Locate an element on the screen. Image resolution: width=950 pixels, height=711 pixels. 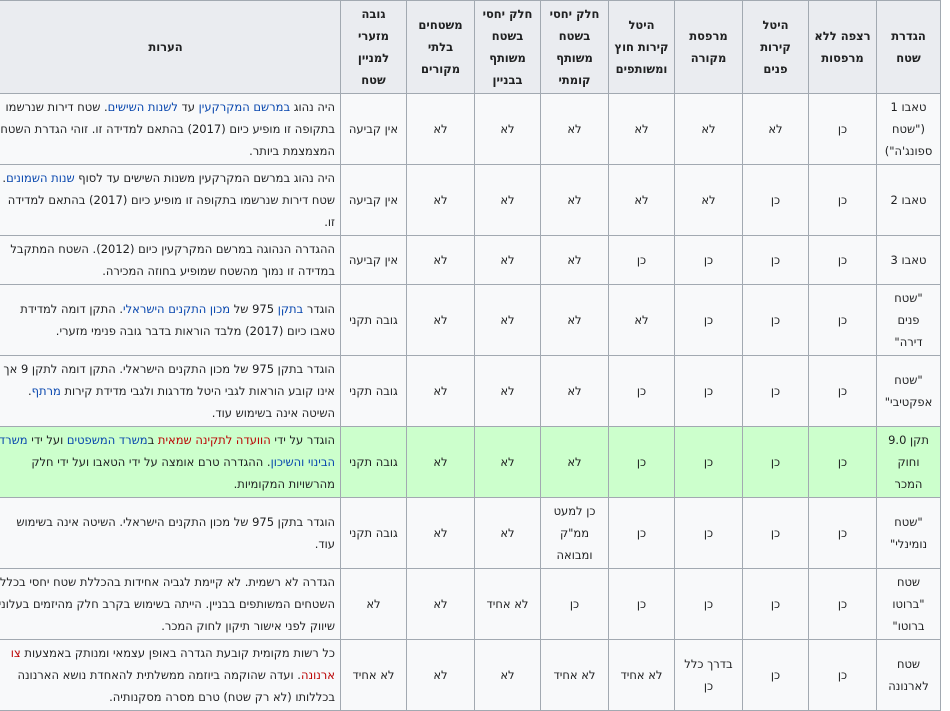
row-definition-cell: טאבו 3 is located at coordinates (908, 260).